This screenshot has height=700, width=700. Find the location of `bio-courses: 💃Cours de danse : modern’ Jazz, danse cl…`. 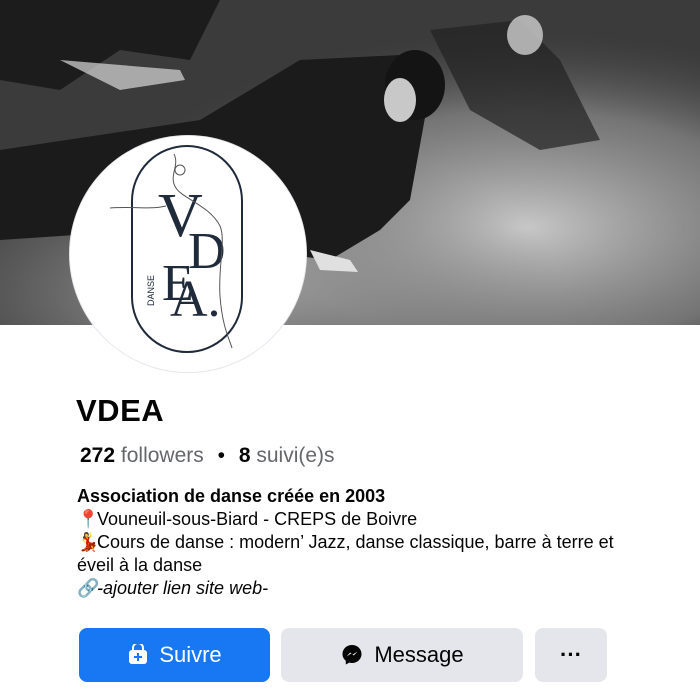

bio-courses: 💃Cours de danse : modern’ Jazz, danse cl… is located at coordinates (357, 554).